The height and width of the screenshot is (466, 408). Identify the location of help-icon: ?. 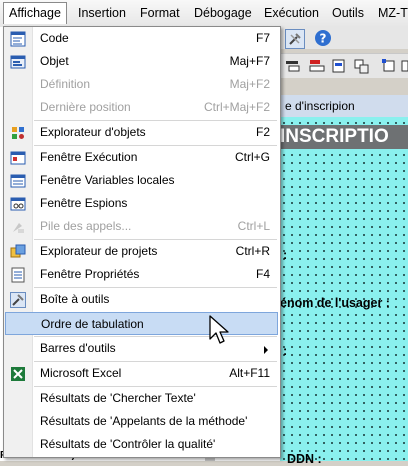
(323, 38).